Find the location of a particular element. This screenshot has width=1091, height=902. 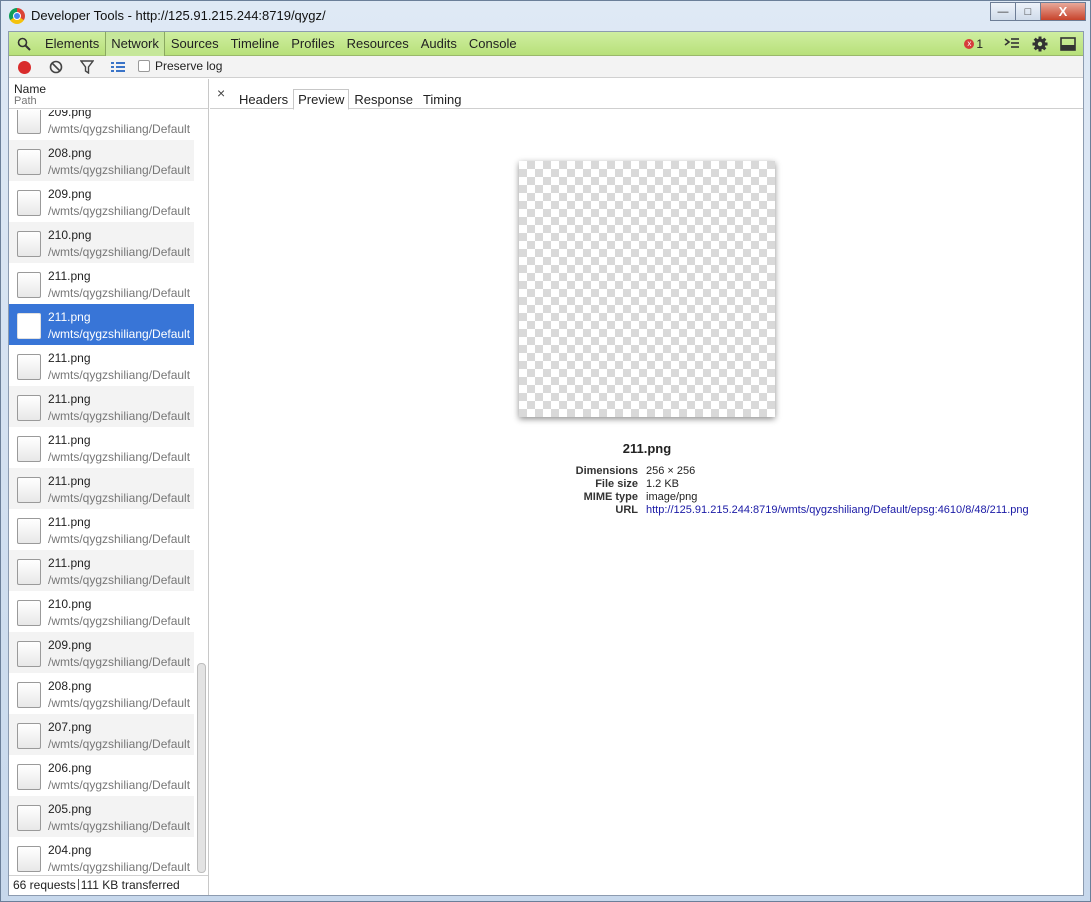

detail-tab-headers: Headers is located at coordinates (263, 99).